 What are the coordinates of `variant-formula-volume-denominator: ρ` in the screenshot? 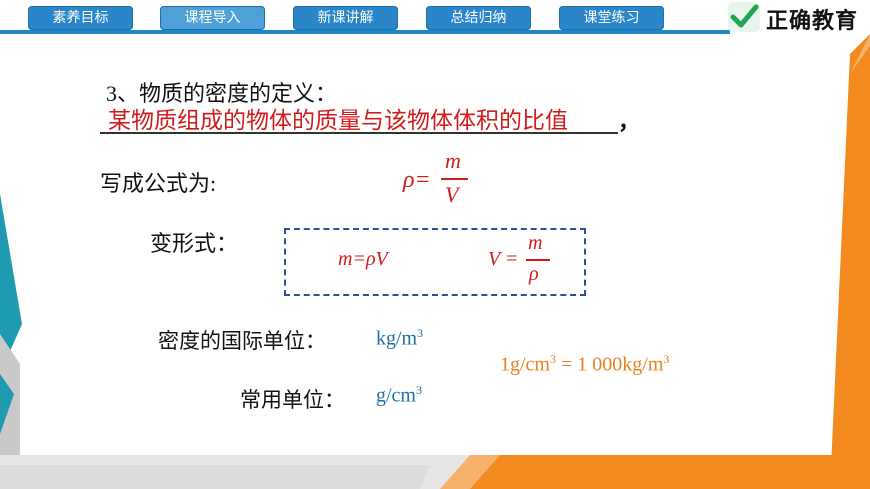 It's located at (534, 274).